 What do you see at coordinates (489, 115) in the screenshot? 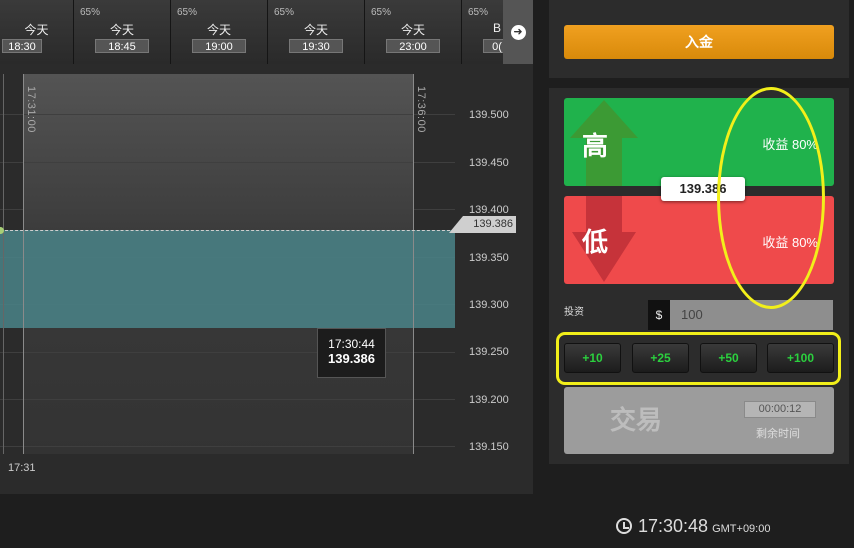
I see `y-tick-label: 139.500` at bounding box center [489, 115].